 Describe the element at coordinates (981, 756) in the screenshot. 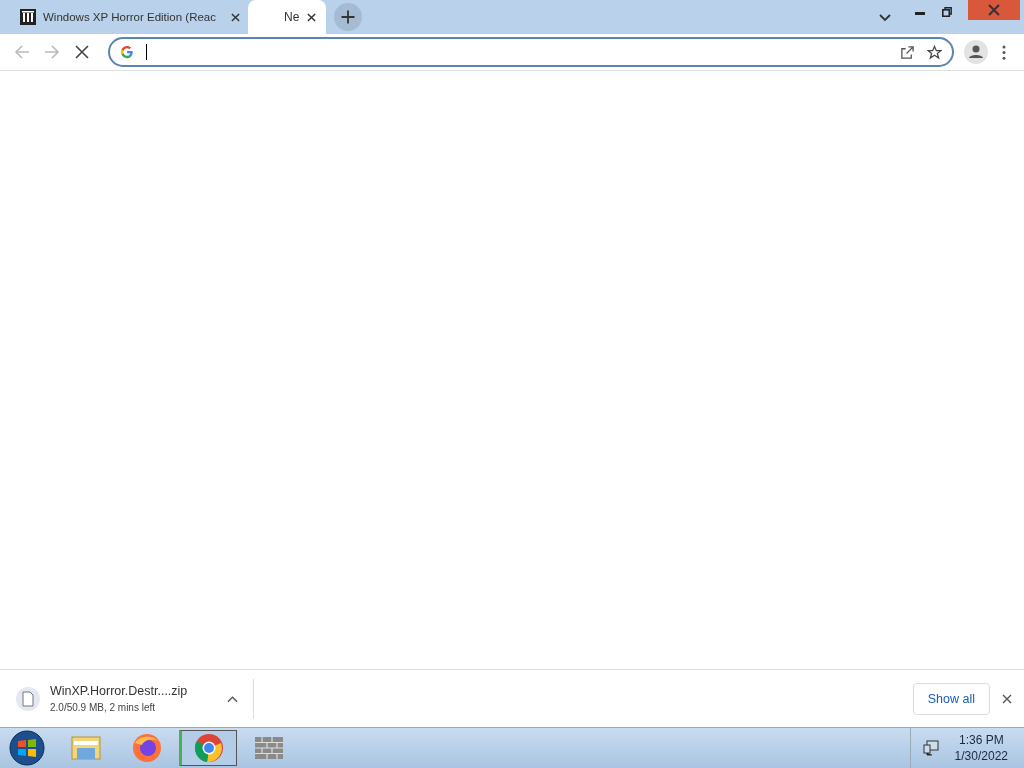

I see `clock-date: 1/30/2022` at that location.